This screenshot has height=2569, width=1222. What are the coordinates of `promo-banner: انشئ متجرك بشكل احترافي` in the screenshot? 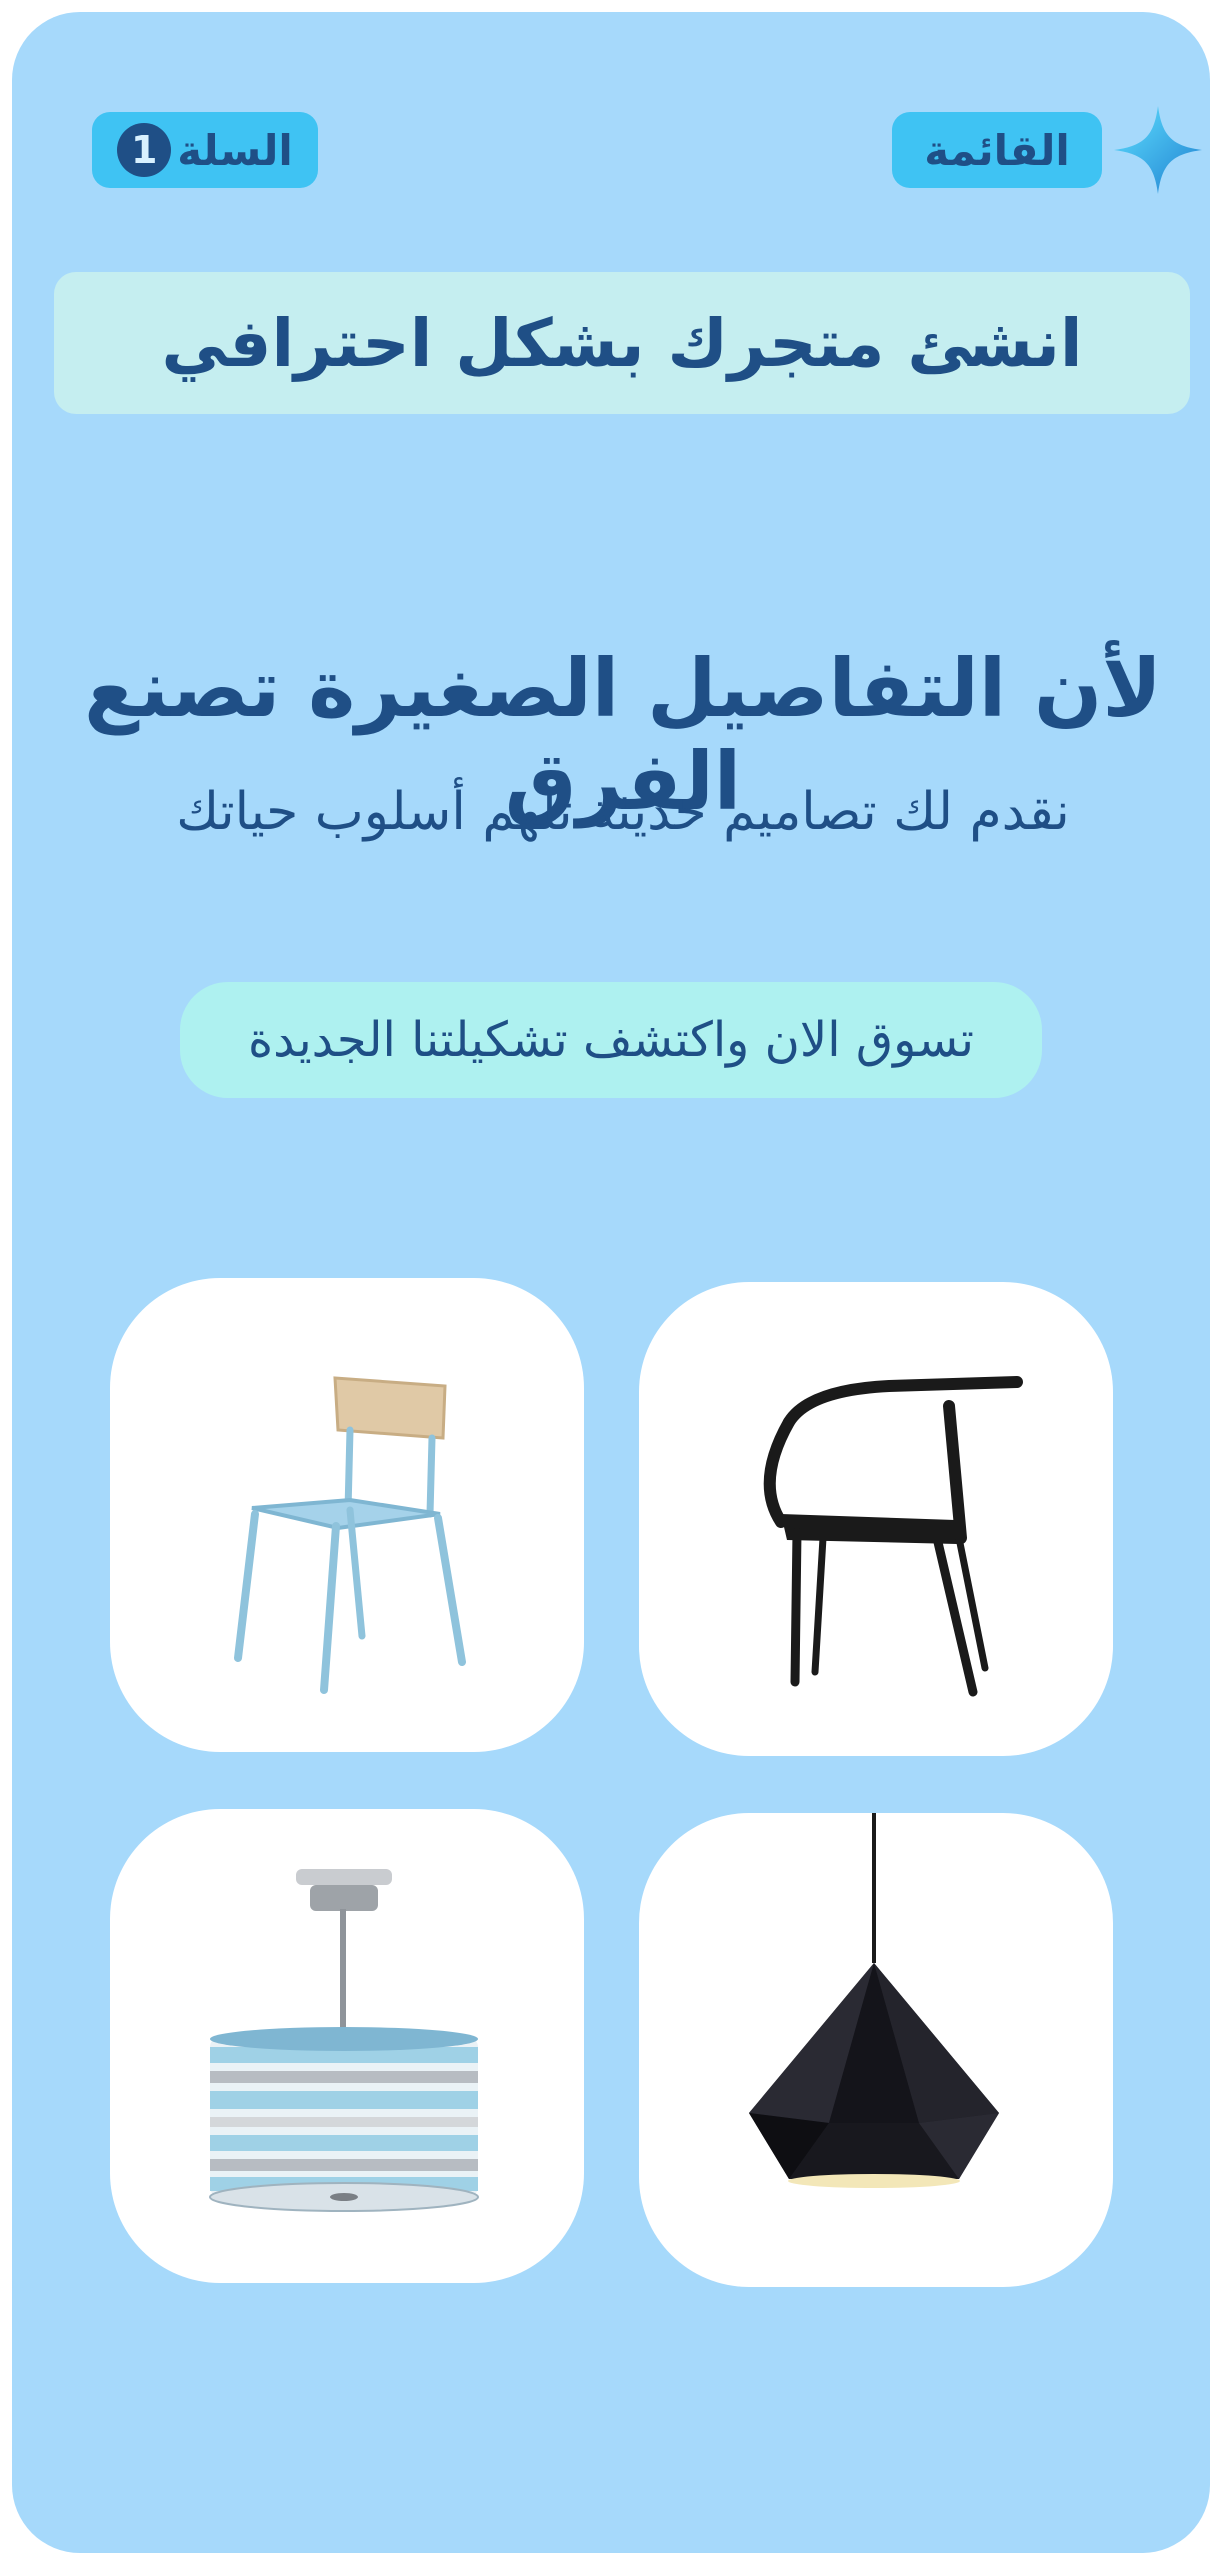 It's located at (622, 343).